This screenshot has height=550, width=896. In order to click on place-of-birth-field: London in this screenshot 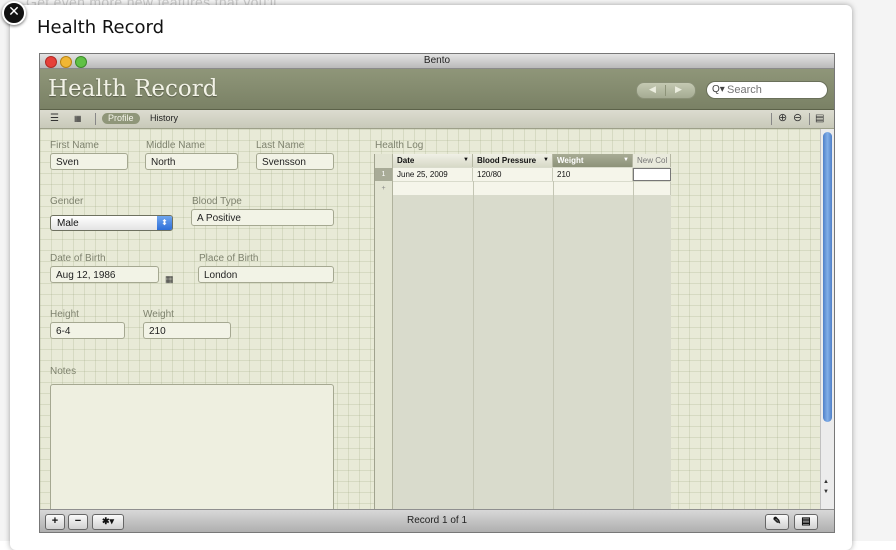, I will do `click(266, 274)`.